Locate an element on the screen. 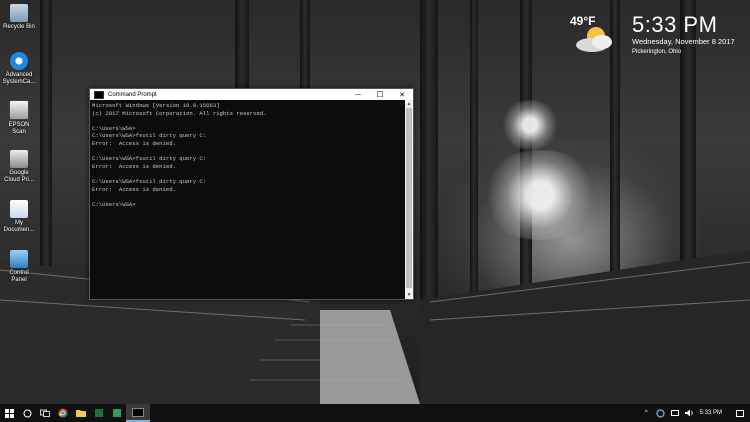 The width and height of the screenshot is (750, 422). minimize-icon: — is located at coordinates (358, 94).